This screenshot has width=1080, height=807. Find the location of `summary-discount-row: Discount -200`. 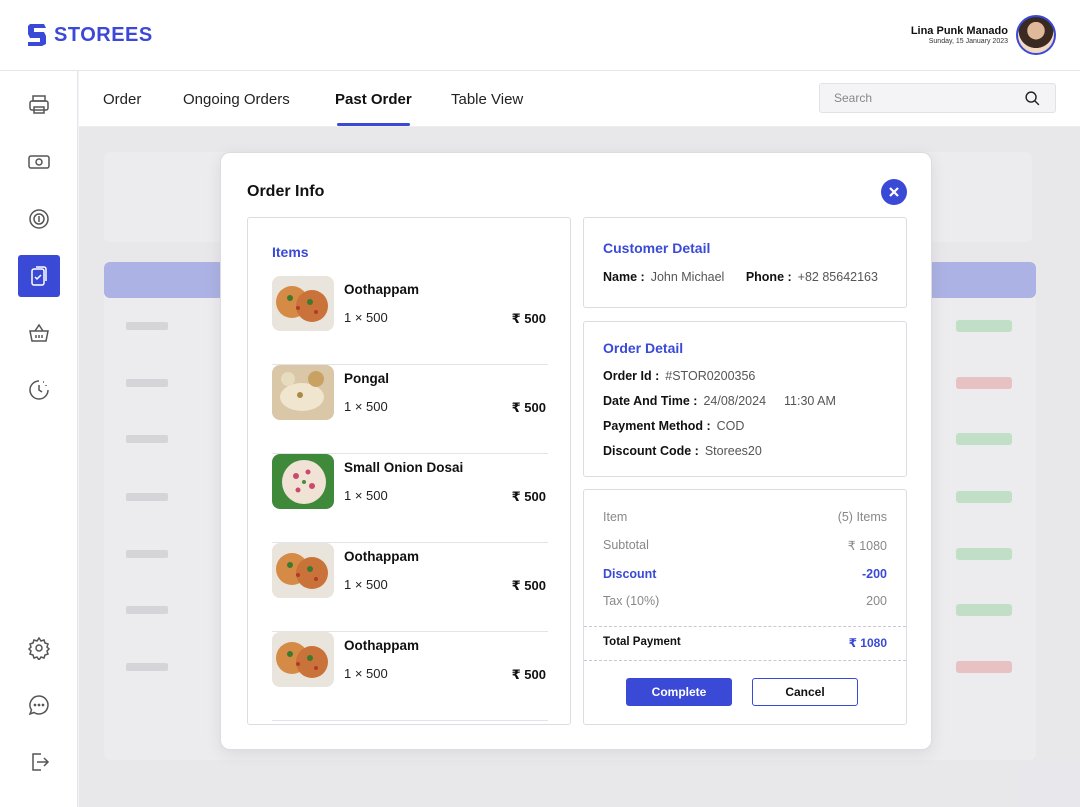

summary-discount-row: Discount -200 is located at coordinates (745, 574).